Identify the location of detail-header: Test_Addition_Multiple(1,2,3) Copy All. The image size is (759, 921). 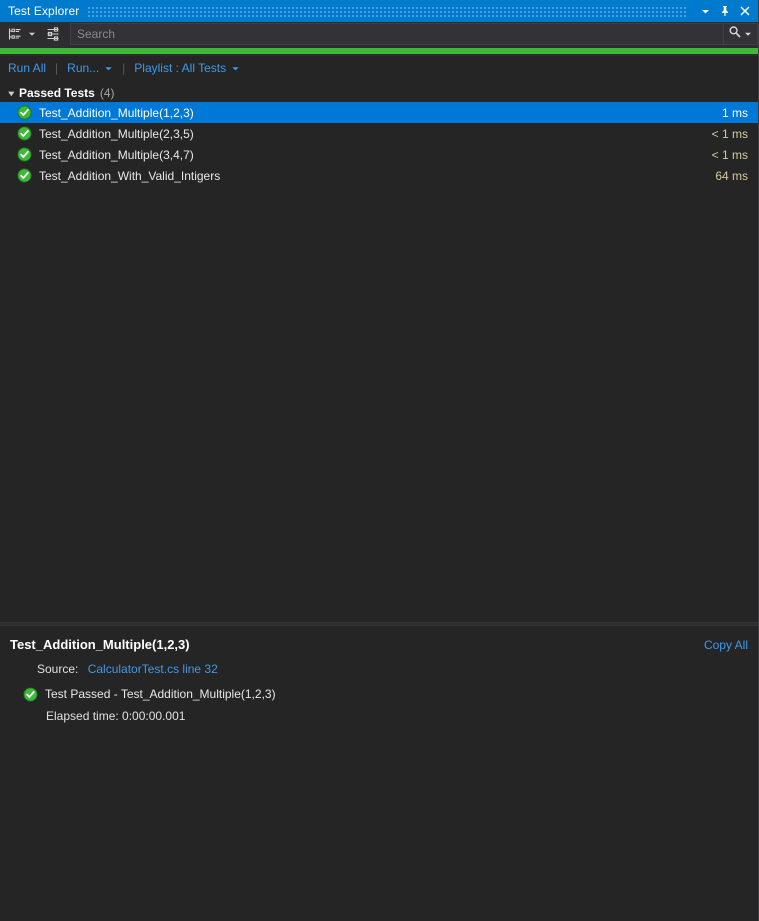
(379, 645).